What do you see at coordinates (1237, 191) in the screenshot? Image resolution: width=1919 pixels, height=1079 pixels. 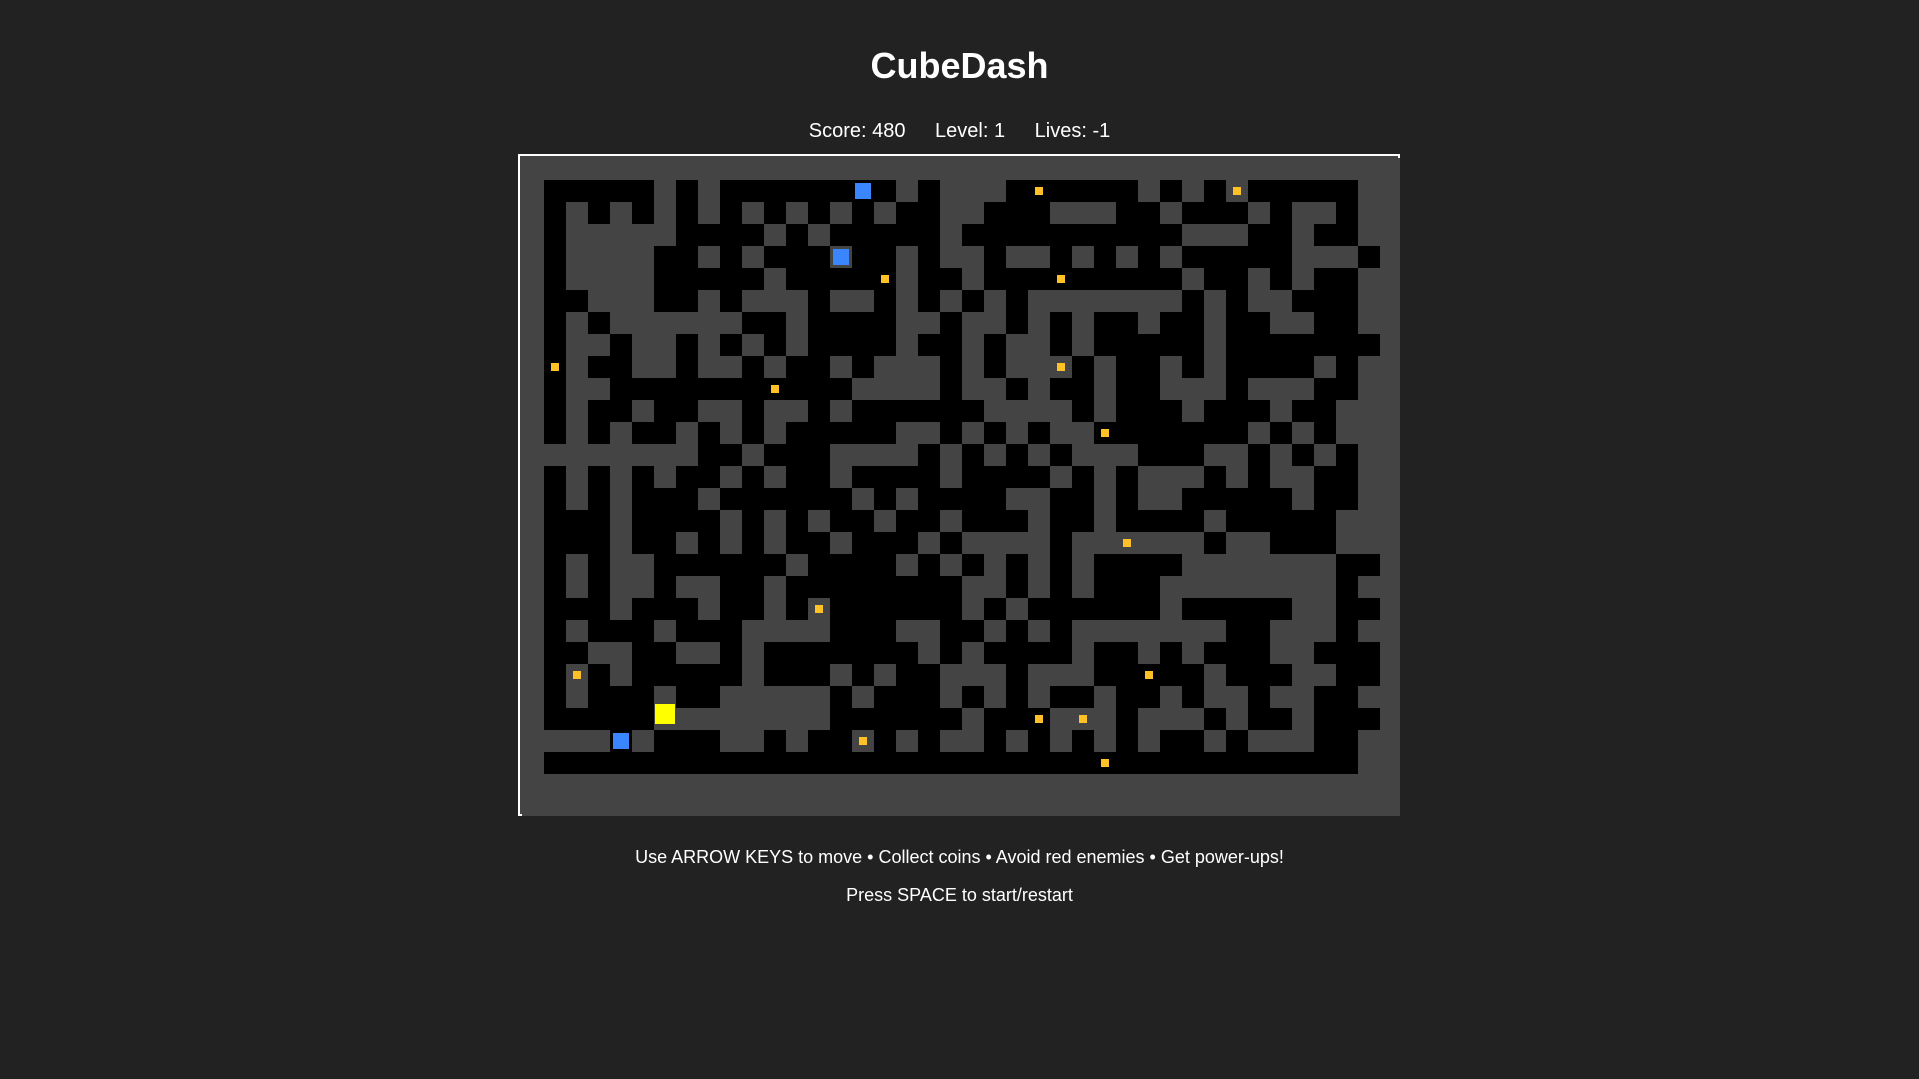 I see `coin` at bounding box center [1237, 191].